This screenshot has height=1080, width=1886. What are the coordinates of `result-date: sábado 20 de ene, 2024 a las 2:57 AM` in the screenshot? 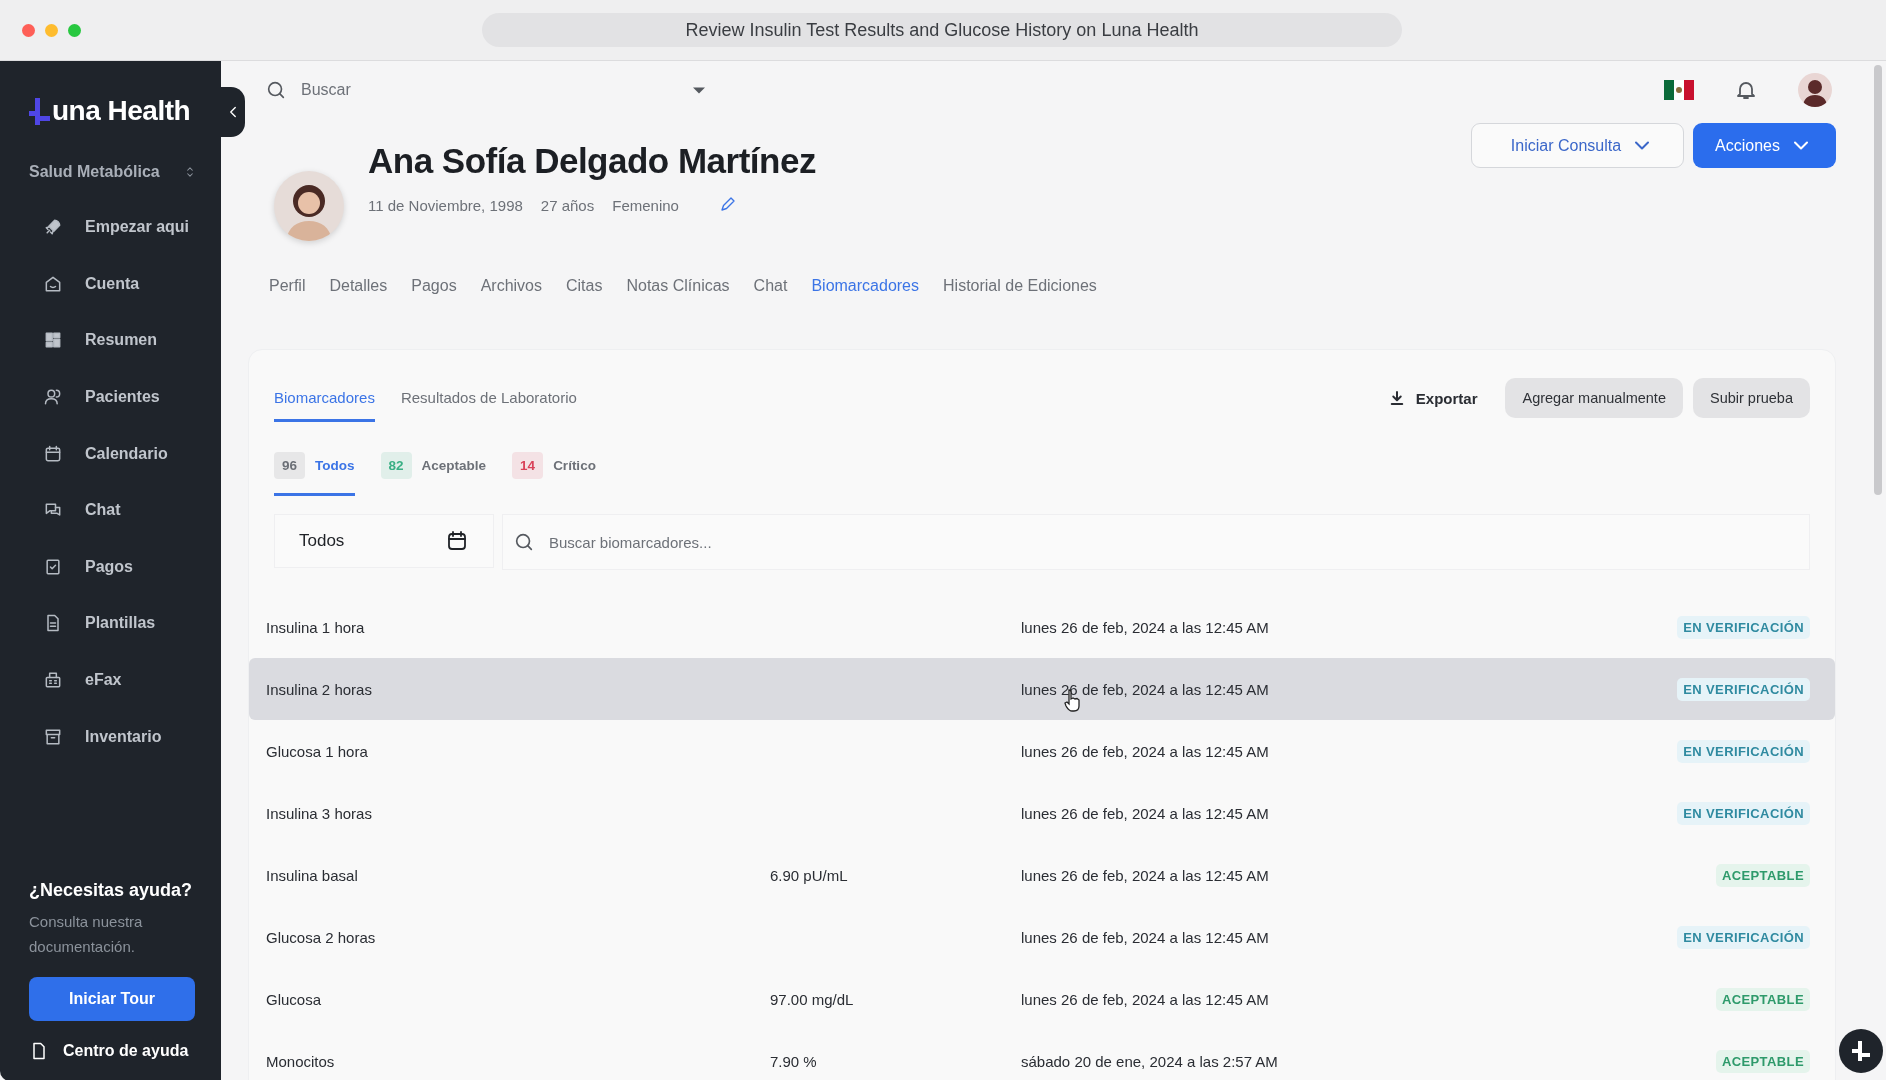 It's located at (1149, 1061).